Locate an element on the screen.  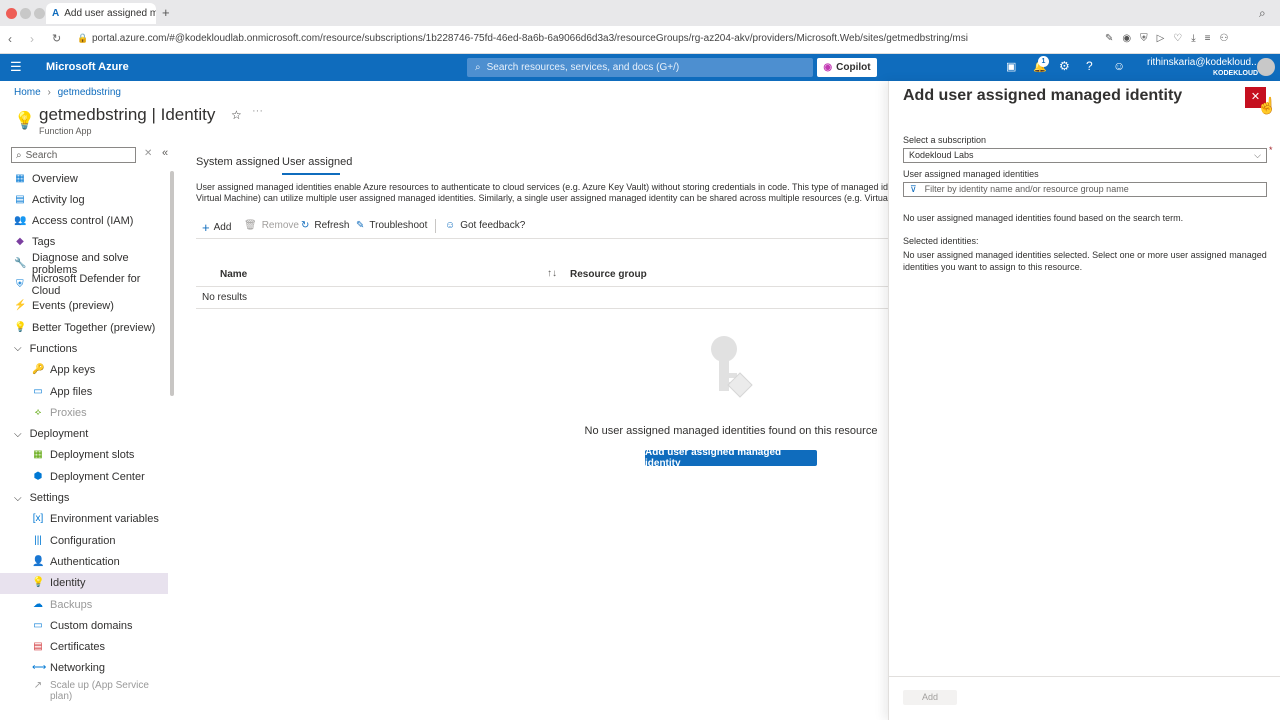
settings-gear-icon: ⚙ is located at coordinates (1064, 66).